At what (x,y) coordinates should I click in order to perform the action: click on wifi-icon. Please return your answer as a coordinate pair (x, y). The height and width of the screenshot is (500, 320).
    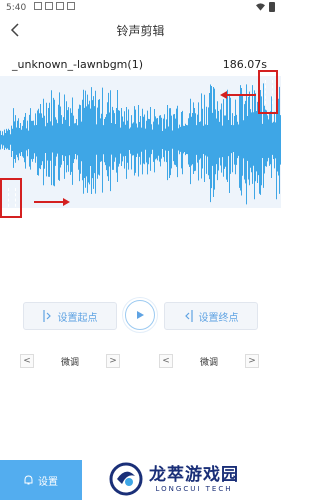
    Looking at the image, I should click on (260, 7).